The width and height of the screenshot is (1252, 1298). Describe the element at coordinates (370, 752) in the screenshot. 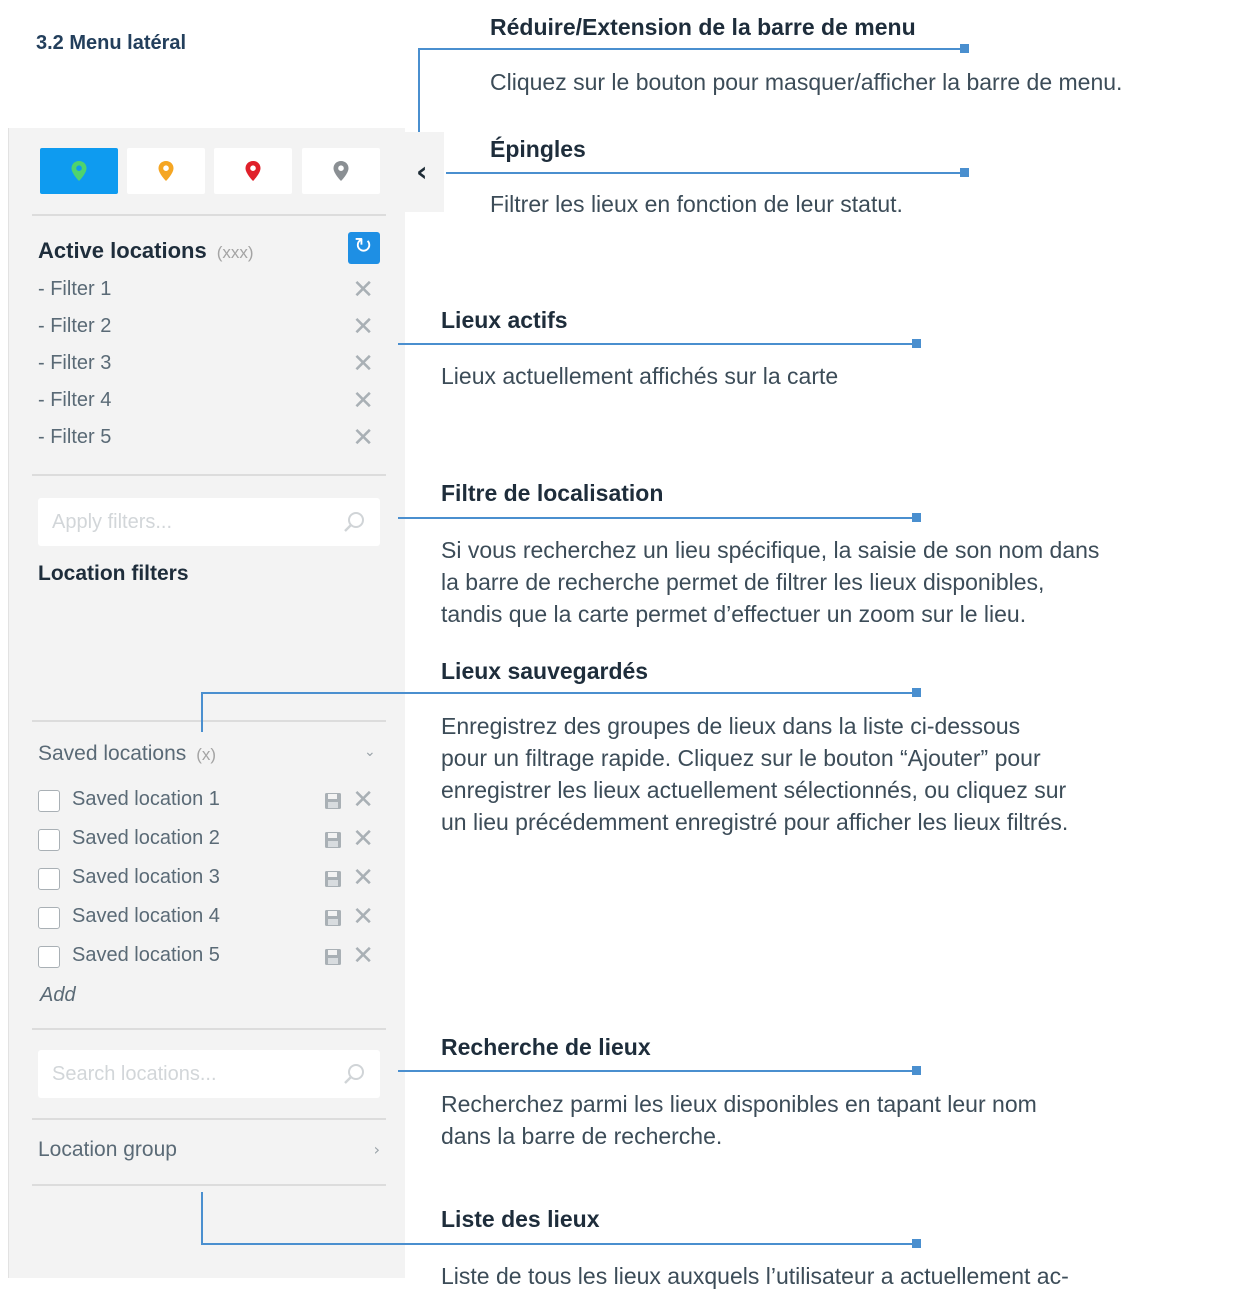

I see `chevron-down-icon: ⌄` at that location.